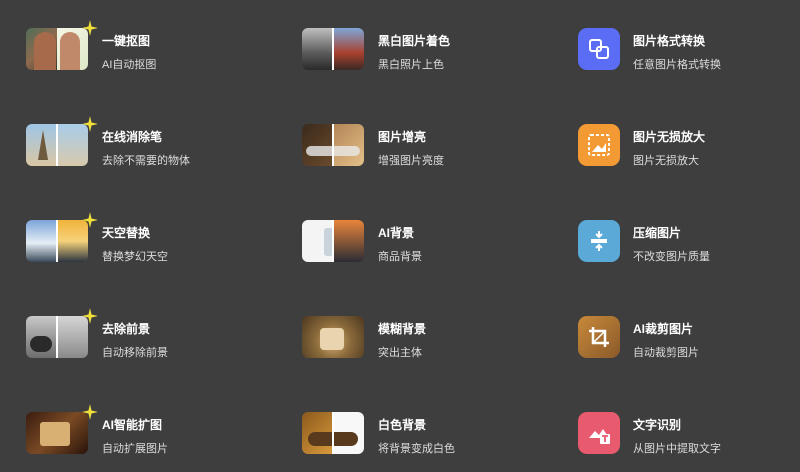  Describe the element at coordinates (599, 433) in the screenshot. I see `text-recognition-icon` at that location.